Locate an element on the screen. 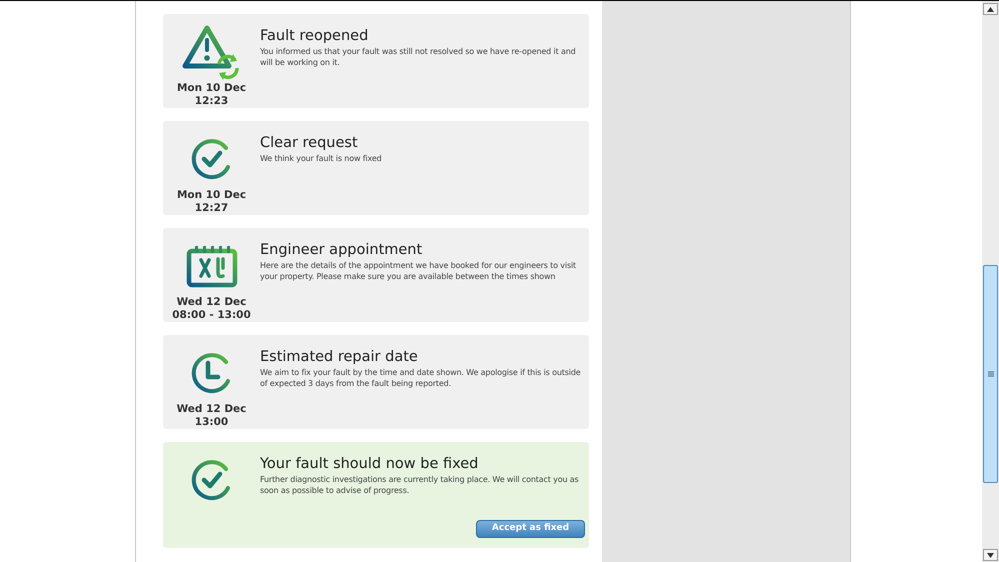 This screenshot has height=562, width=999. scroll-thumb is located at coordinates (990, 374).